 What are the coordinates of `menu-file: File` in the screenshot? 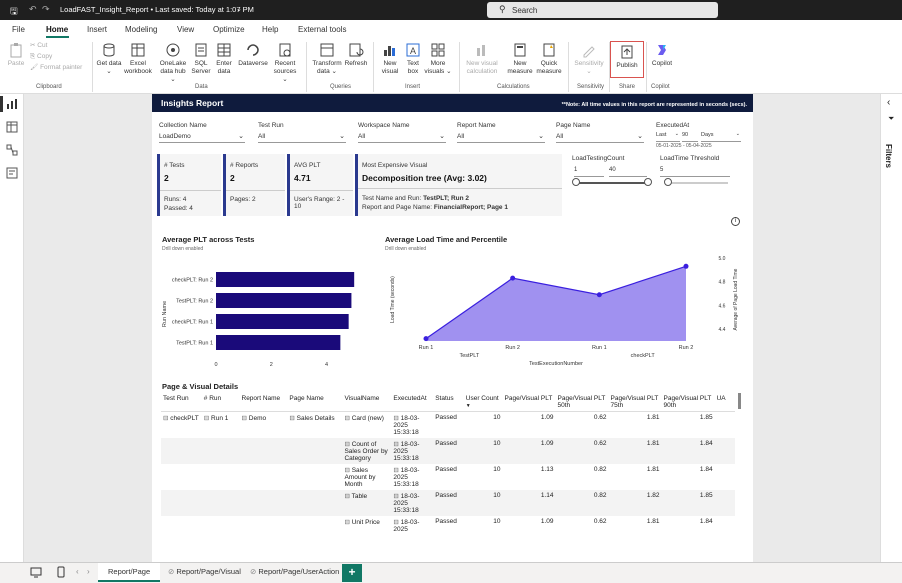 It's located at (18, 29).